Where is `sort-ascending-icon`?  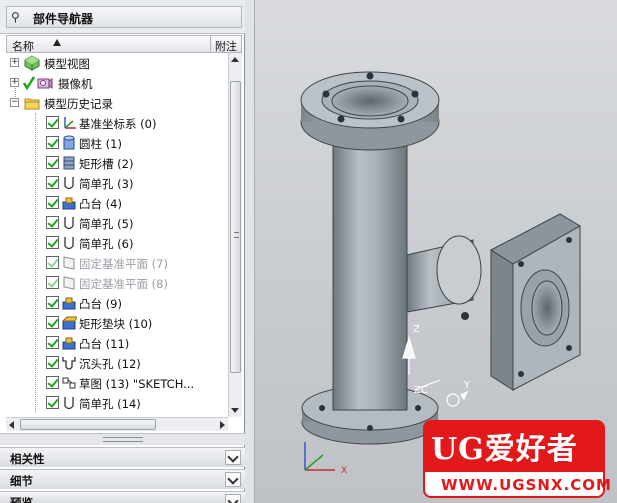 sort-ascending-icon is located at coordinates (57, 42).